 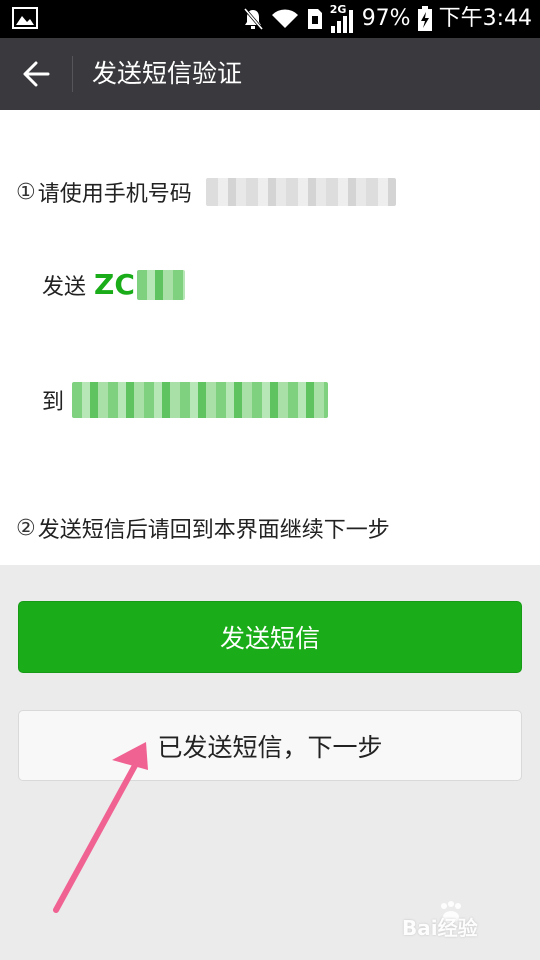 What do you see at coordinates (440, 928) in the screenshot?
I see `watermark-text: Bai经验` at bounding box center [440, 928].